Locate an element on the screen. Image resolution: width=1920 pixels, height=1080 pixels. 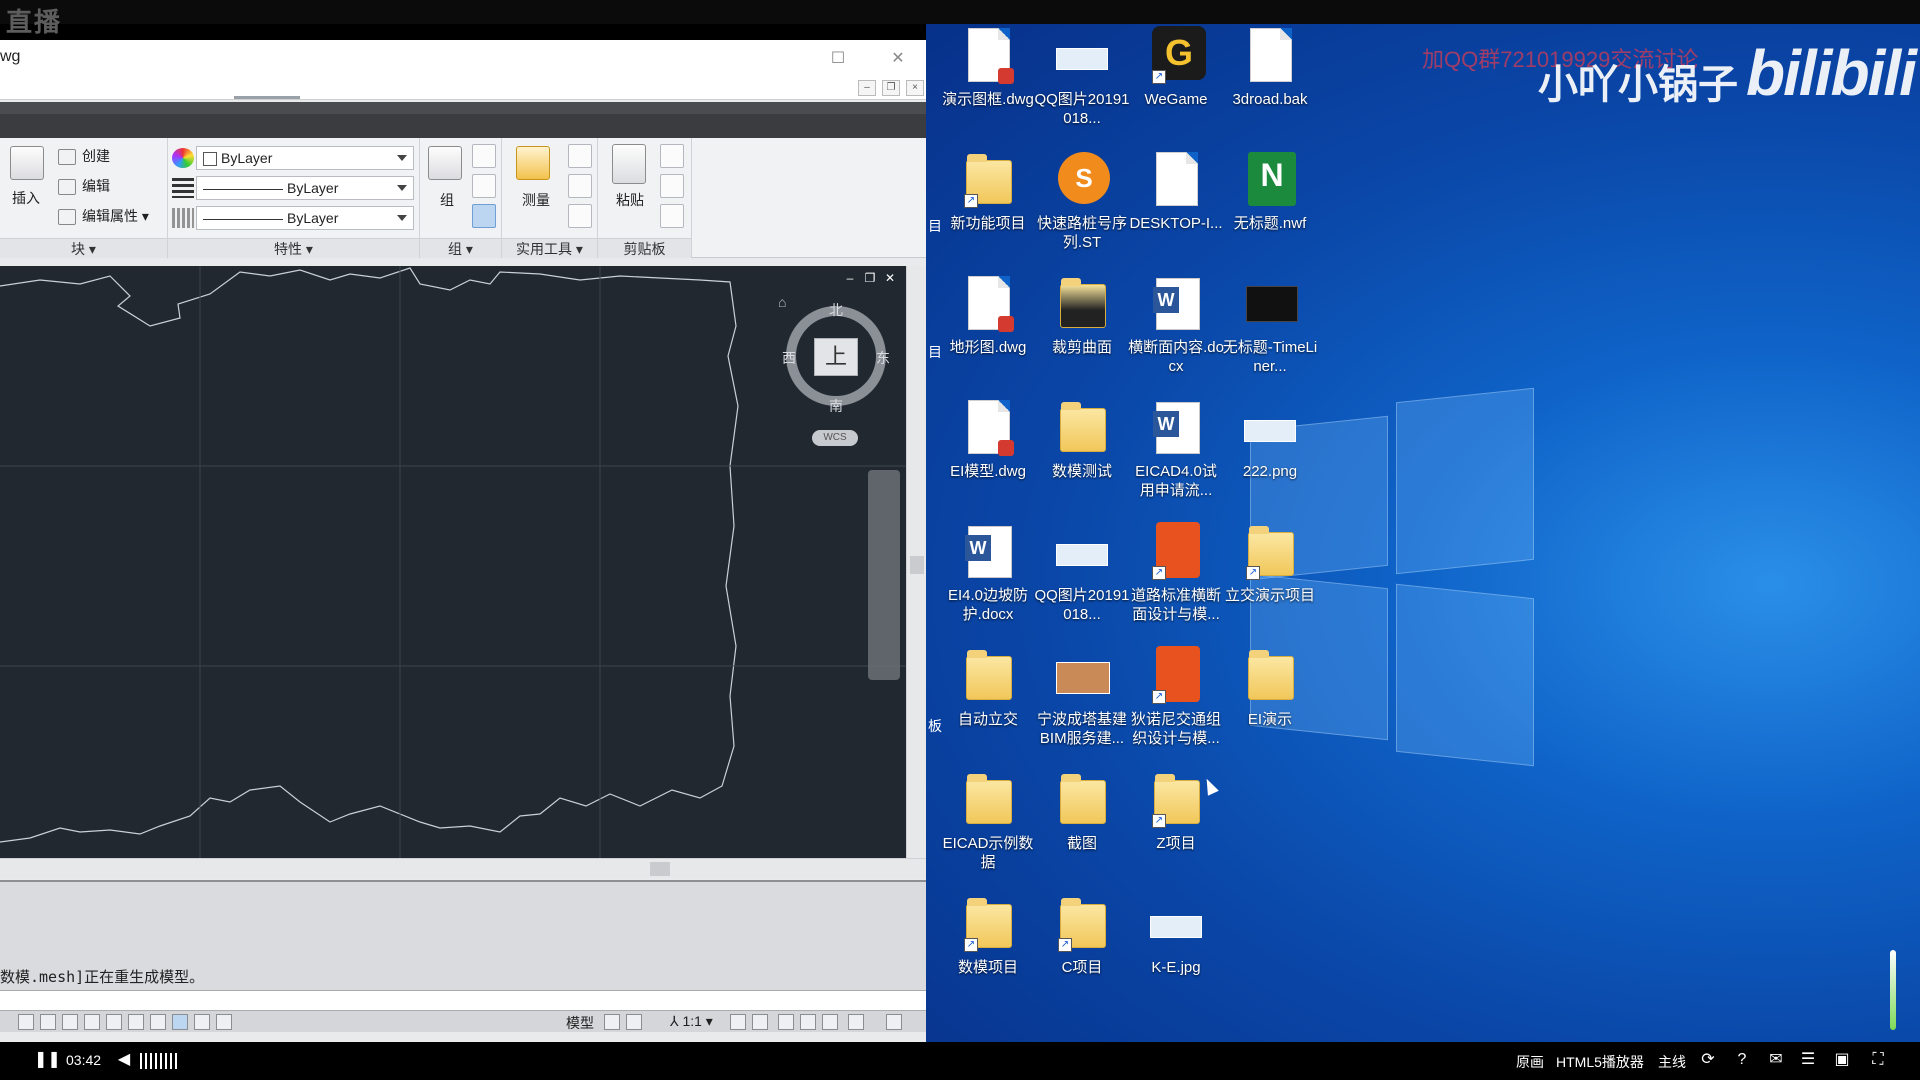
volume-icon: ◀ is located at coordinates (124, 1060).